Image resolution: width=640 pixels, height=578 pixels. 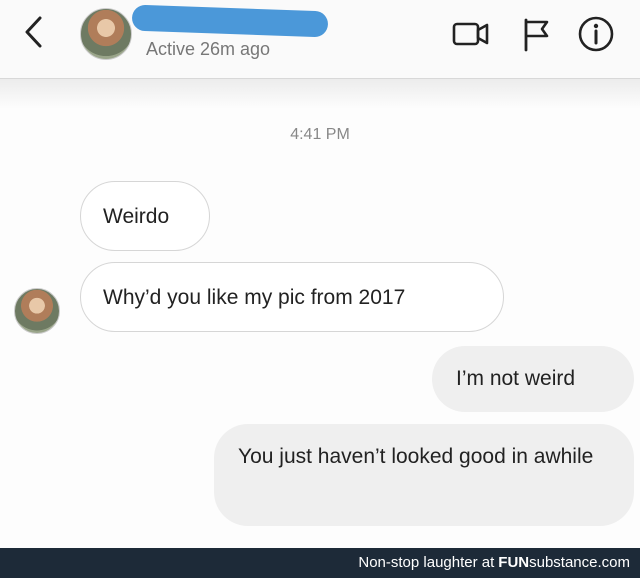 I want to click on outgoing-message-bubble: I’m not weird, so click(x=533, y=379).